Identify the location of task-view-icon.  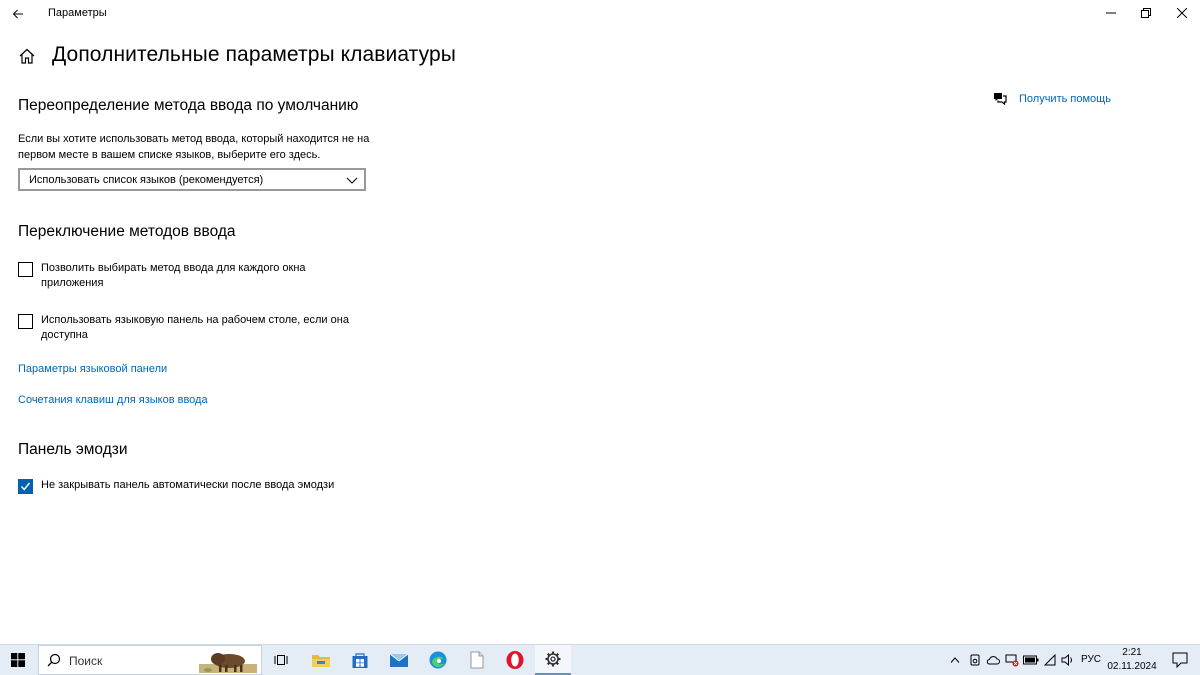
(281, 660).